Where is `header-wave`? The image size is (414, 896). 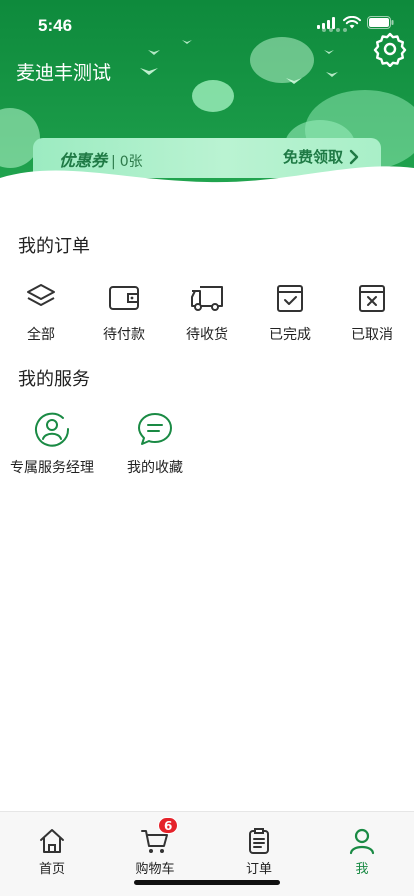
header-wave is located at coordinates (207, 195).